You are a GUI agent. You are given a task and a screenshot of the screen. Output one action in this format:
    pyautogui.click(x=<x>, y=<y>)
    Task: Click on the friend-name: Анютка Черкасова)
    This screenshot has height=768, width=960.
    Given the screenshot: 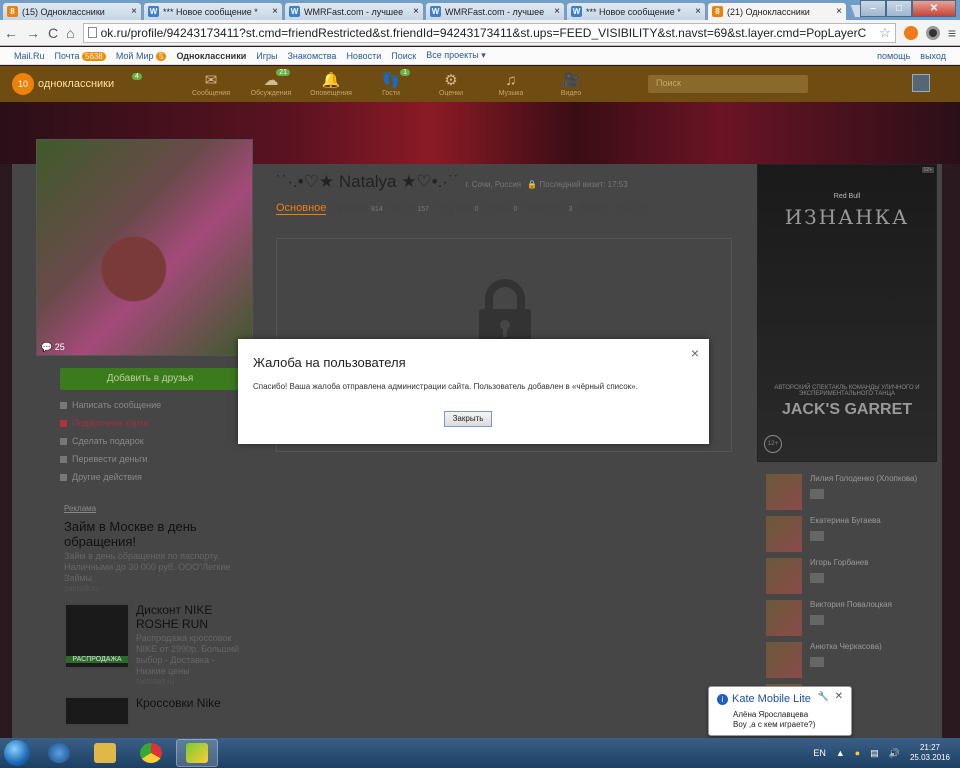 What is the action you would take?
    pyautogui.click(x=846, y=646)
    